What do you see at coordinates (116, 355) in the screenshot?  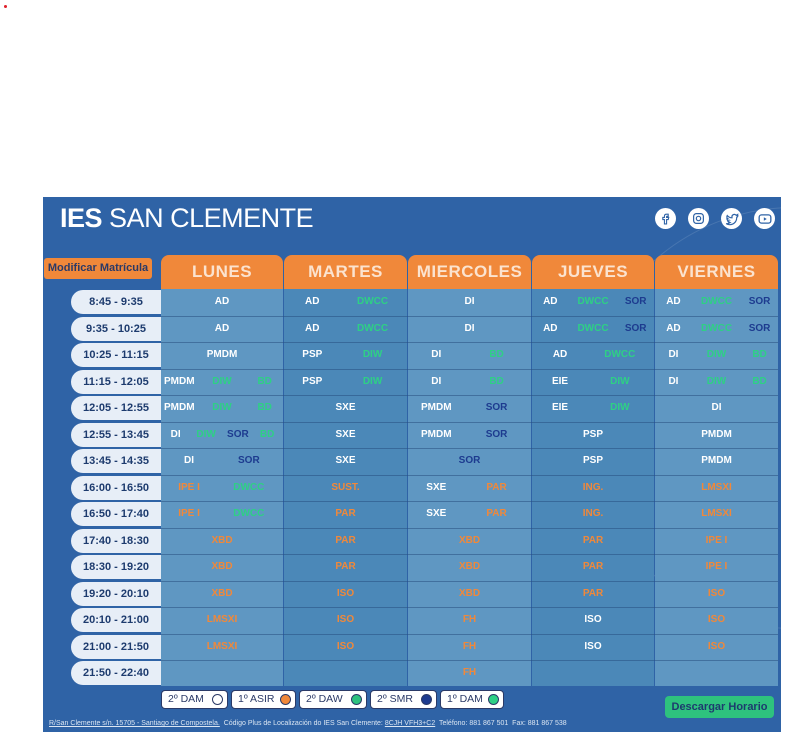 I see `time-slot: 10:25 - 11:15` at bounding box center [116, 355].